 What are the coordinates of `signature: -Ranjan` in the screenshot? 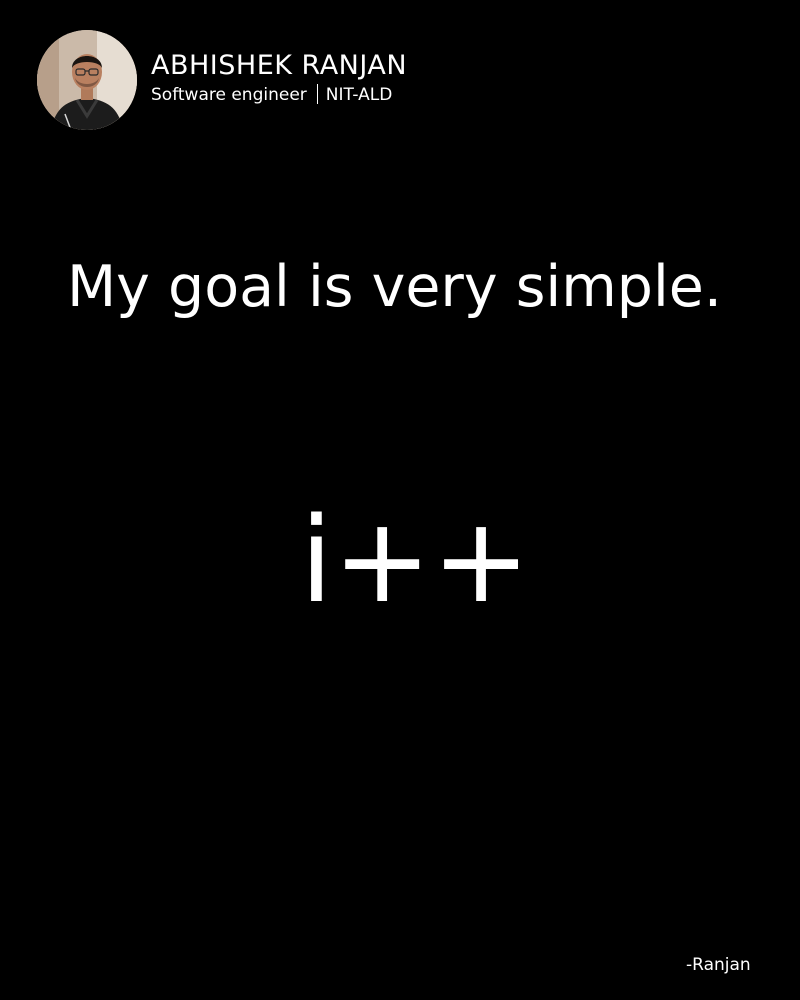 It's located at (718, 965).